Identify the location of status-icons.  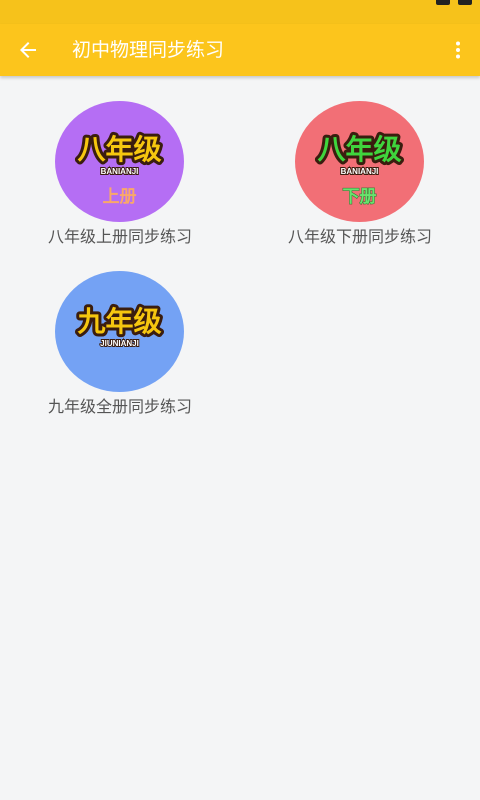
(454, 4).